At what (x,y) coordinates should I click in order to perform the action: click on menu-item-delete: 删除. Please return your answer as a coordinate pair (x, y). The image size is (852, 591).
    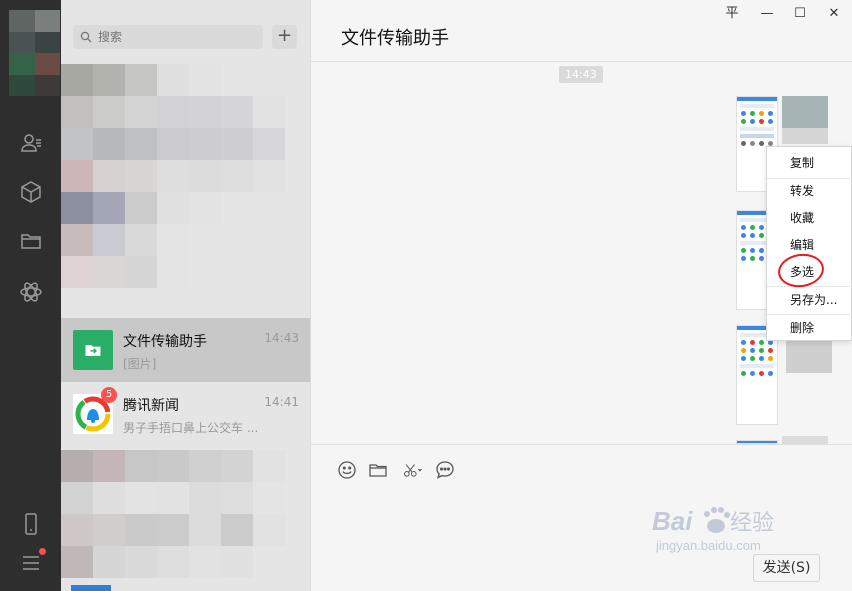
    Looking at the image, I should click on (809, 328).